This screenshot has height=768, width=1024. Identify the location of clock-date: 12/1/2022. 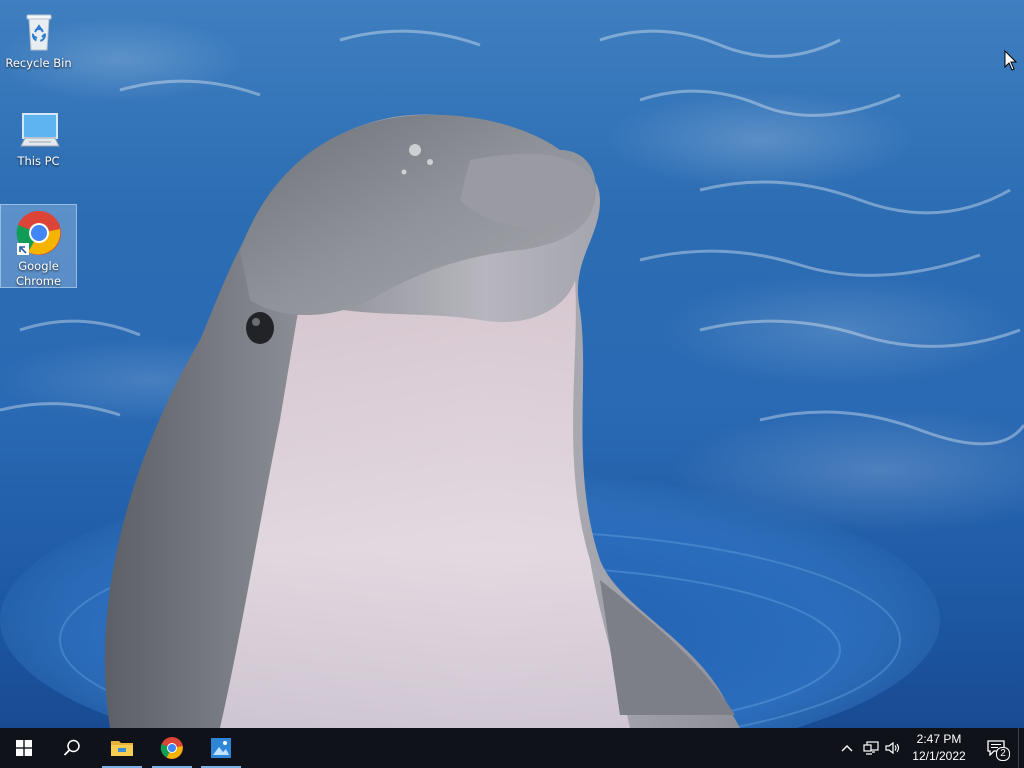
(939, 756).